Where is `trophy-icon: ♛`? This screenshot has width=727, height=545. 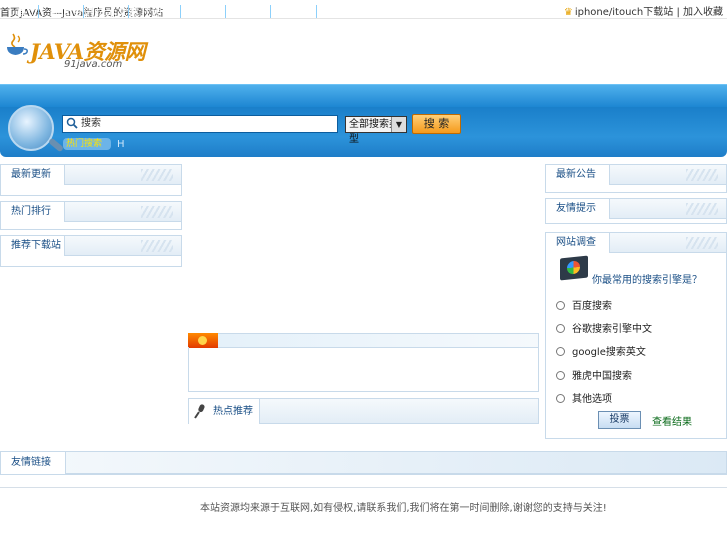 trophy-icon: ♛ is located at coordinates (568, 12).